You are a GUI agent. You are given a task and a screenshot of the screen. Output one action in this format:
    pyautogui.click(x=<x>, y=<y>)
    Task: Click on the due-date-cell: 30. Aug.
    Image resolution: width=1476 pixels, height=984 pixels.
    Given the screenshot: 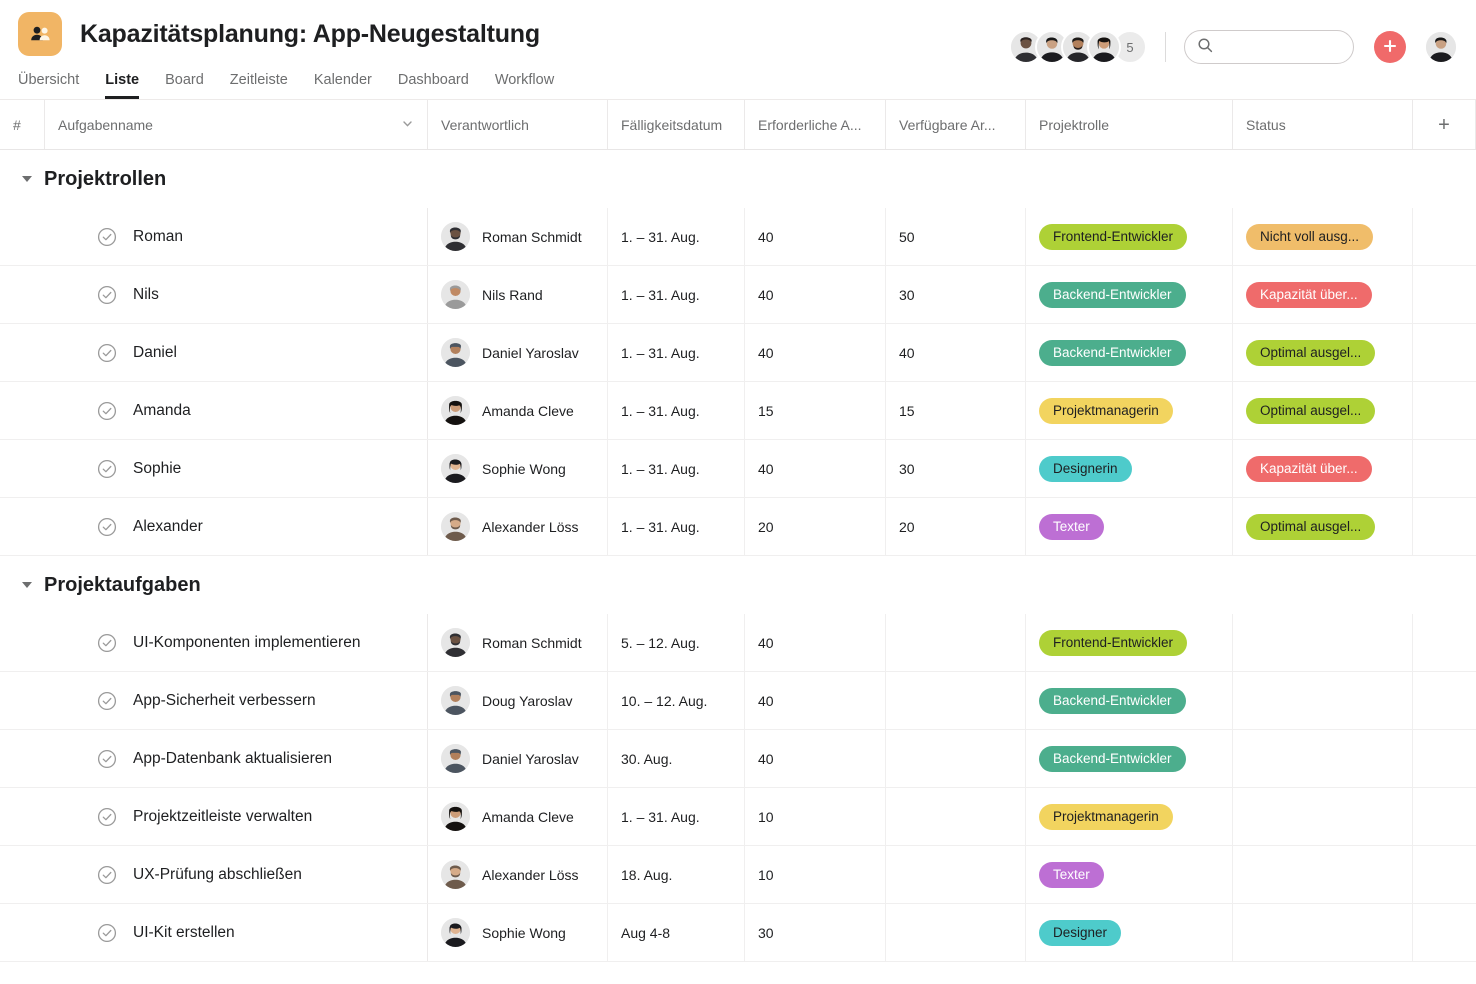 What is the action you would take?
    pyautogui.click(x=676, y=758)
    